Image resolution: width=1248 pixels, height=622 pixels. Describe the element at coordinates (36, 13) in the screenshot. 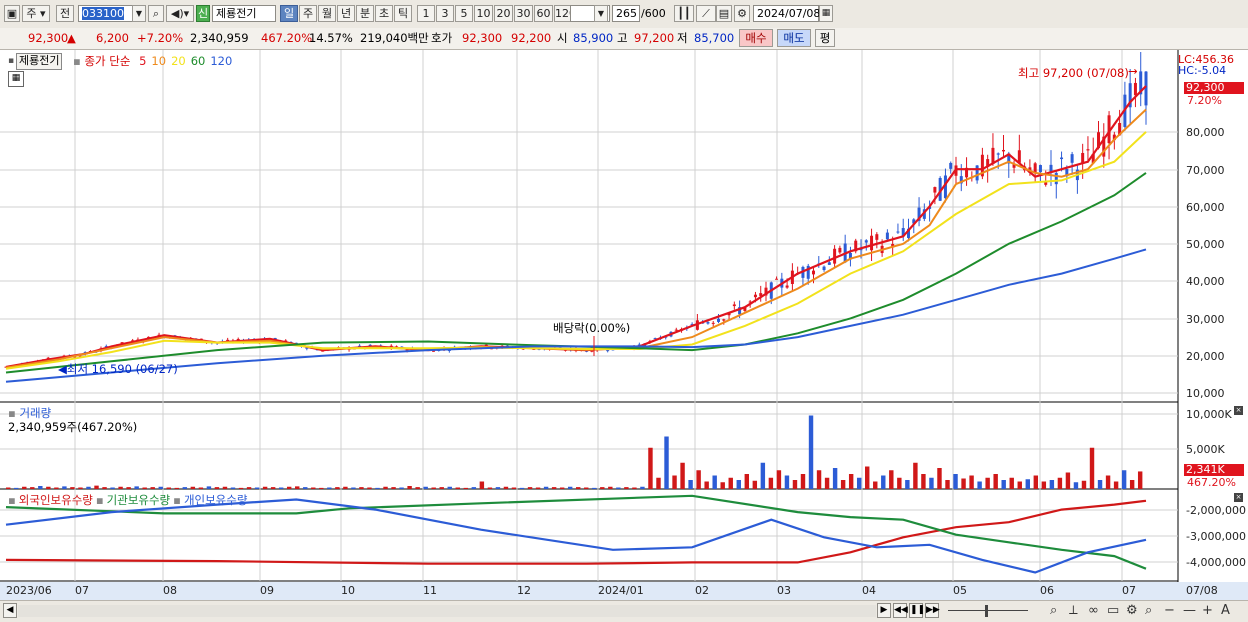

I see `market-select: 주 ▾` at that location.